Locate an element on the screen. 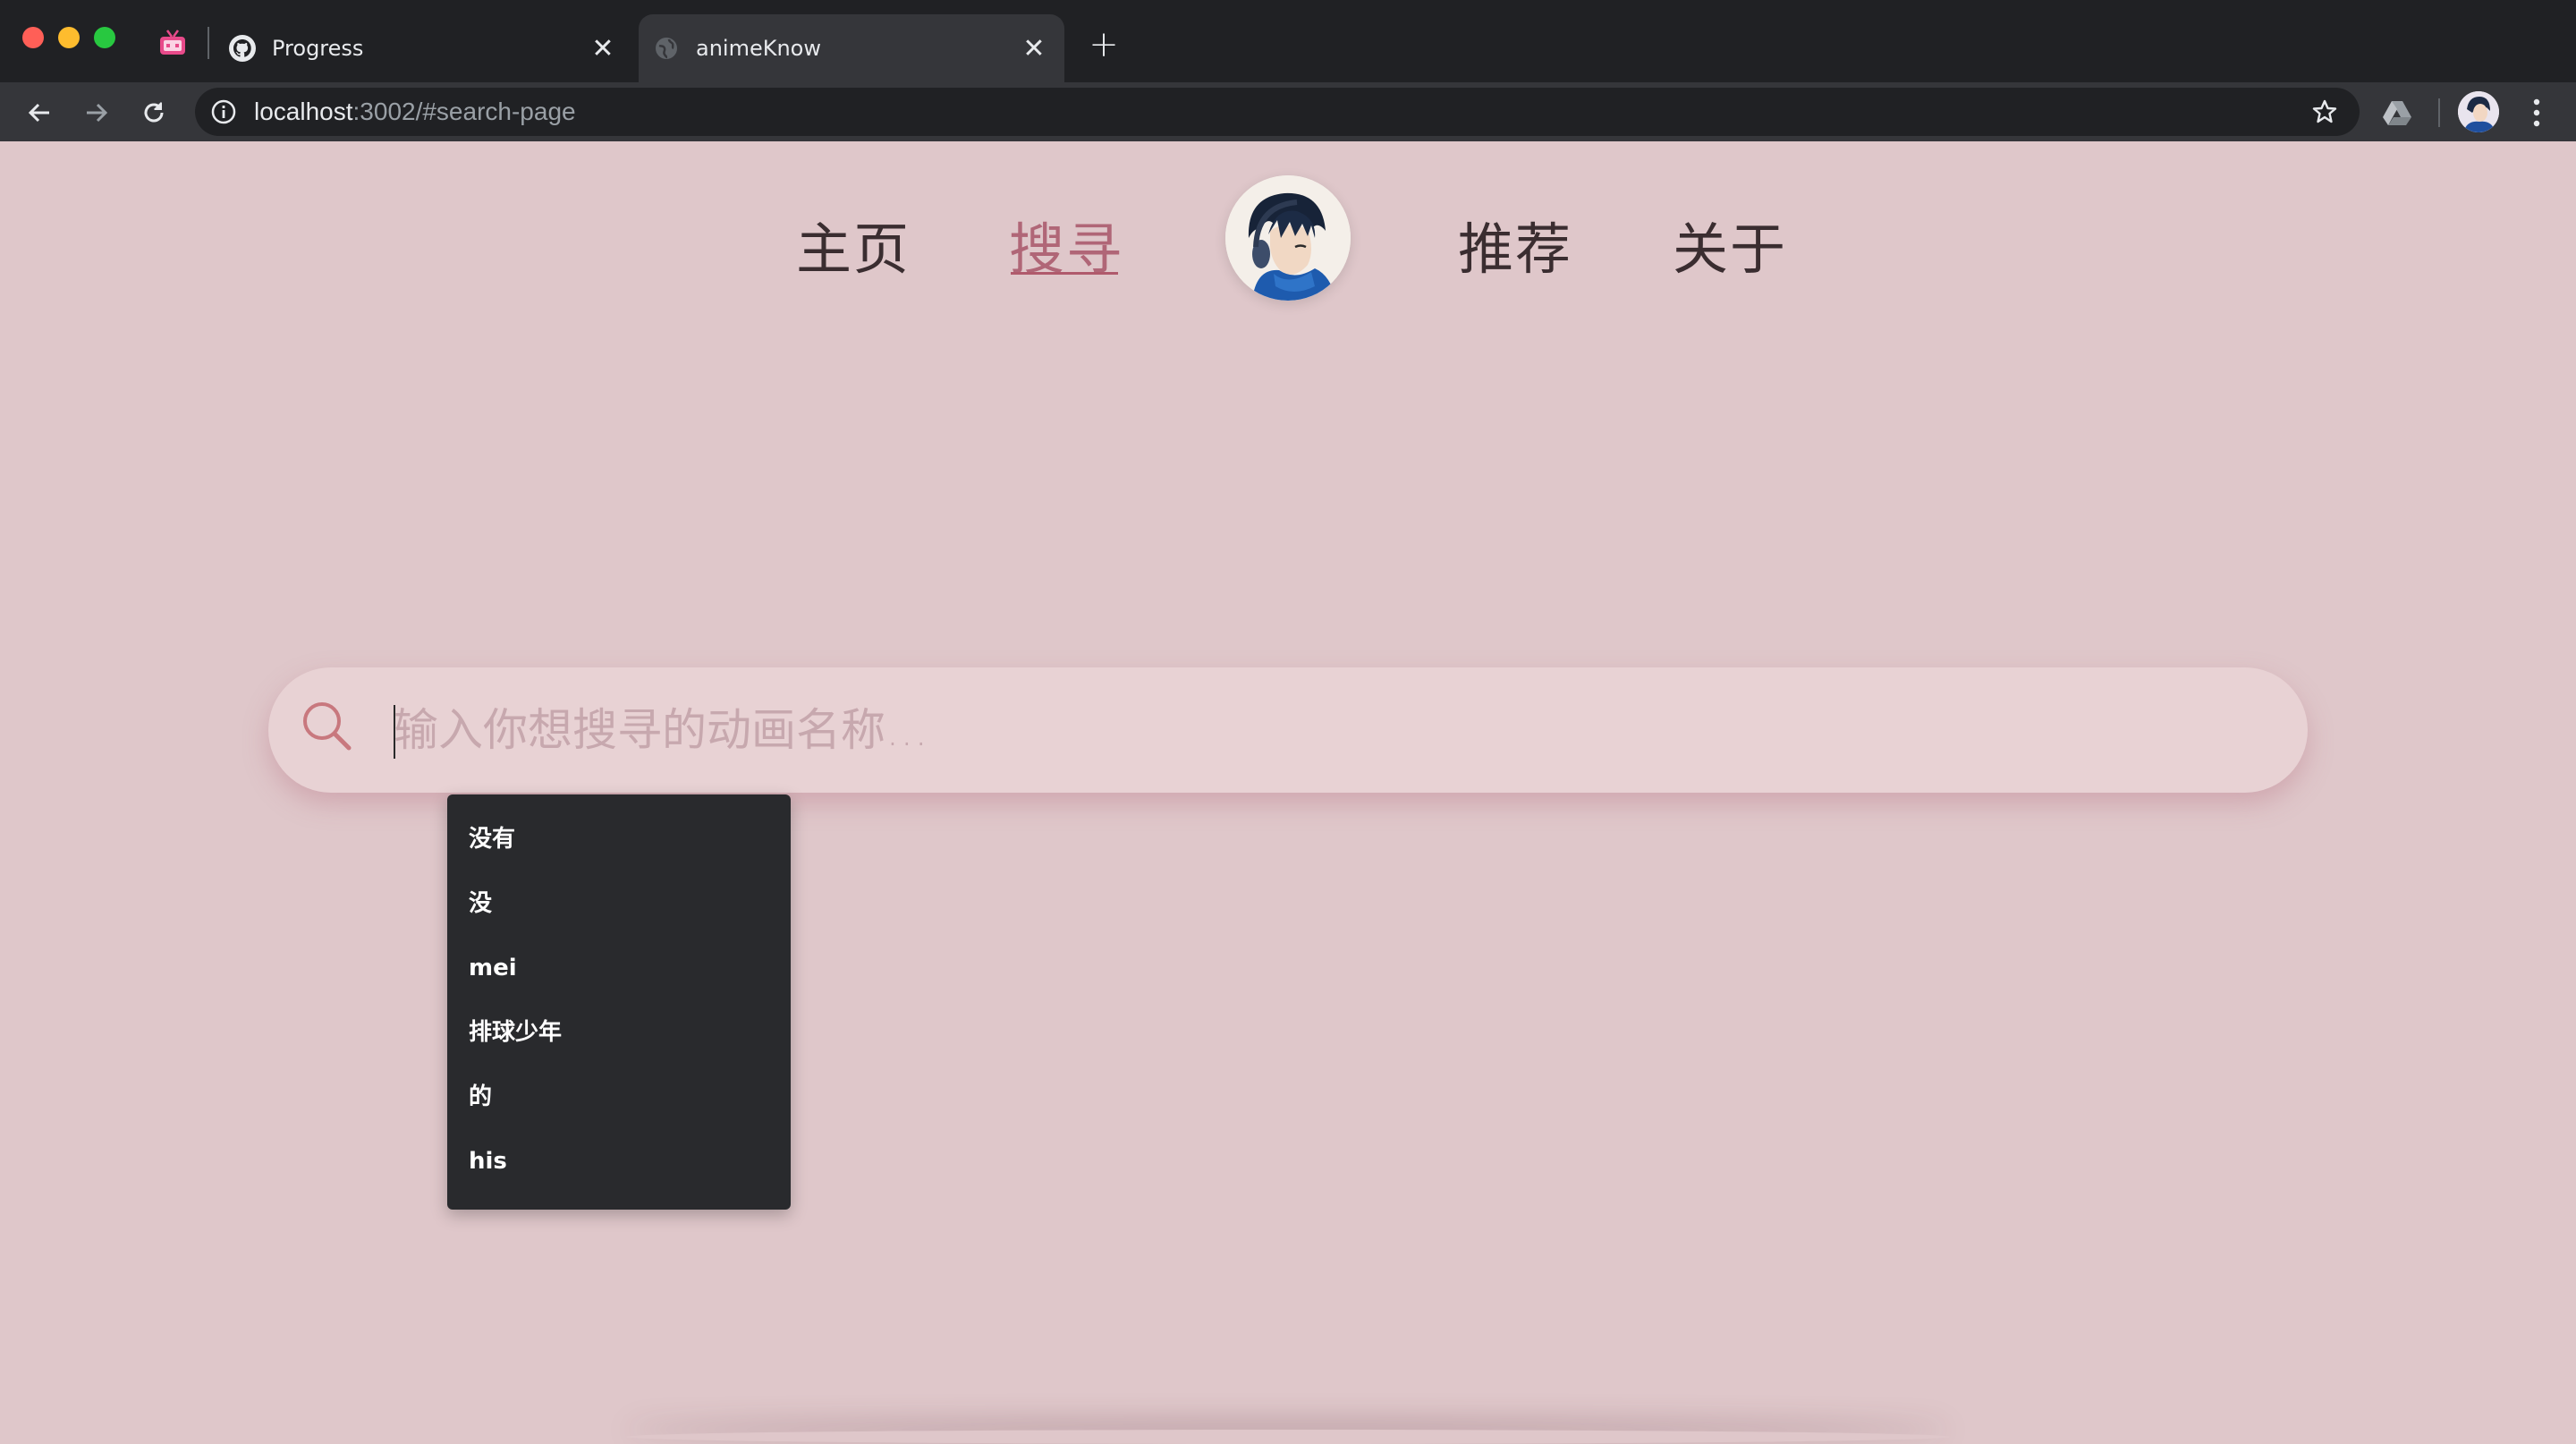 The width and height of the screenshot is (2576, 1444). back-icon is located at coordinates (39, 112).